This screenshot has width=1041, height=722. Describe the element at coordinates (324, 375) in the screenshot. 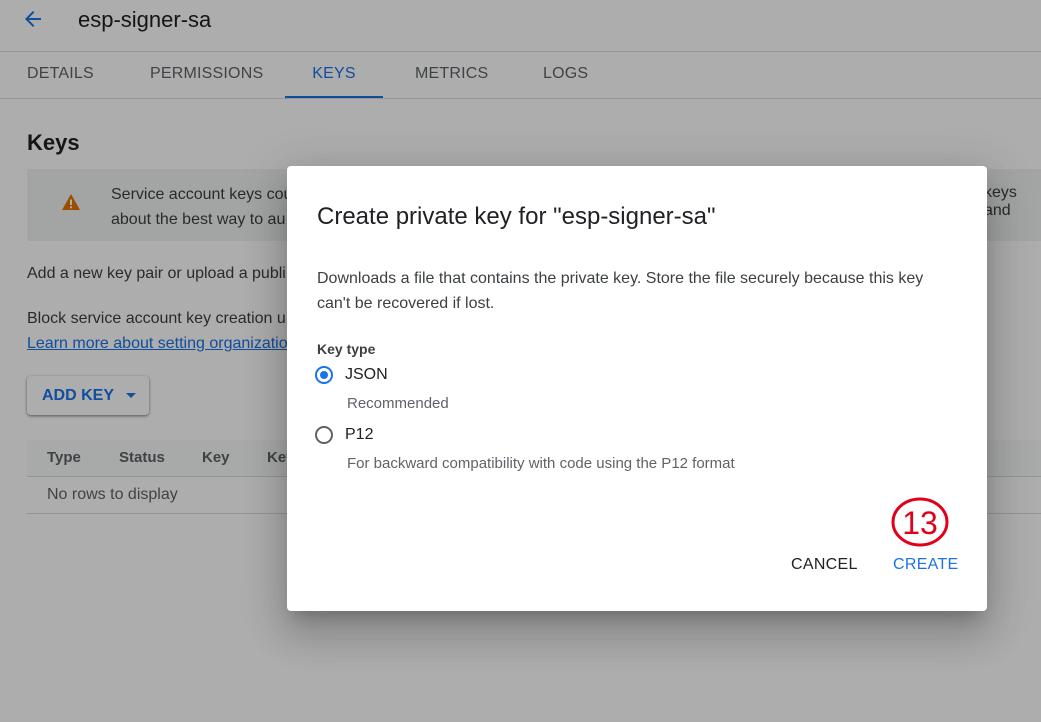

I see `radio-checked-icon` at that location.